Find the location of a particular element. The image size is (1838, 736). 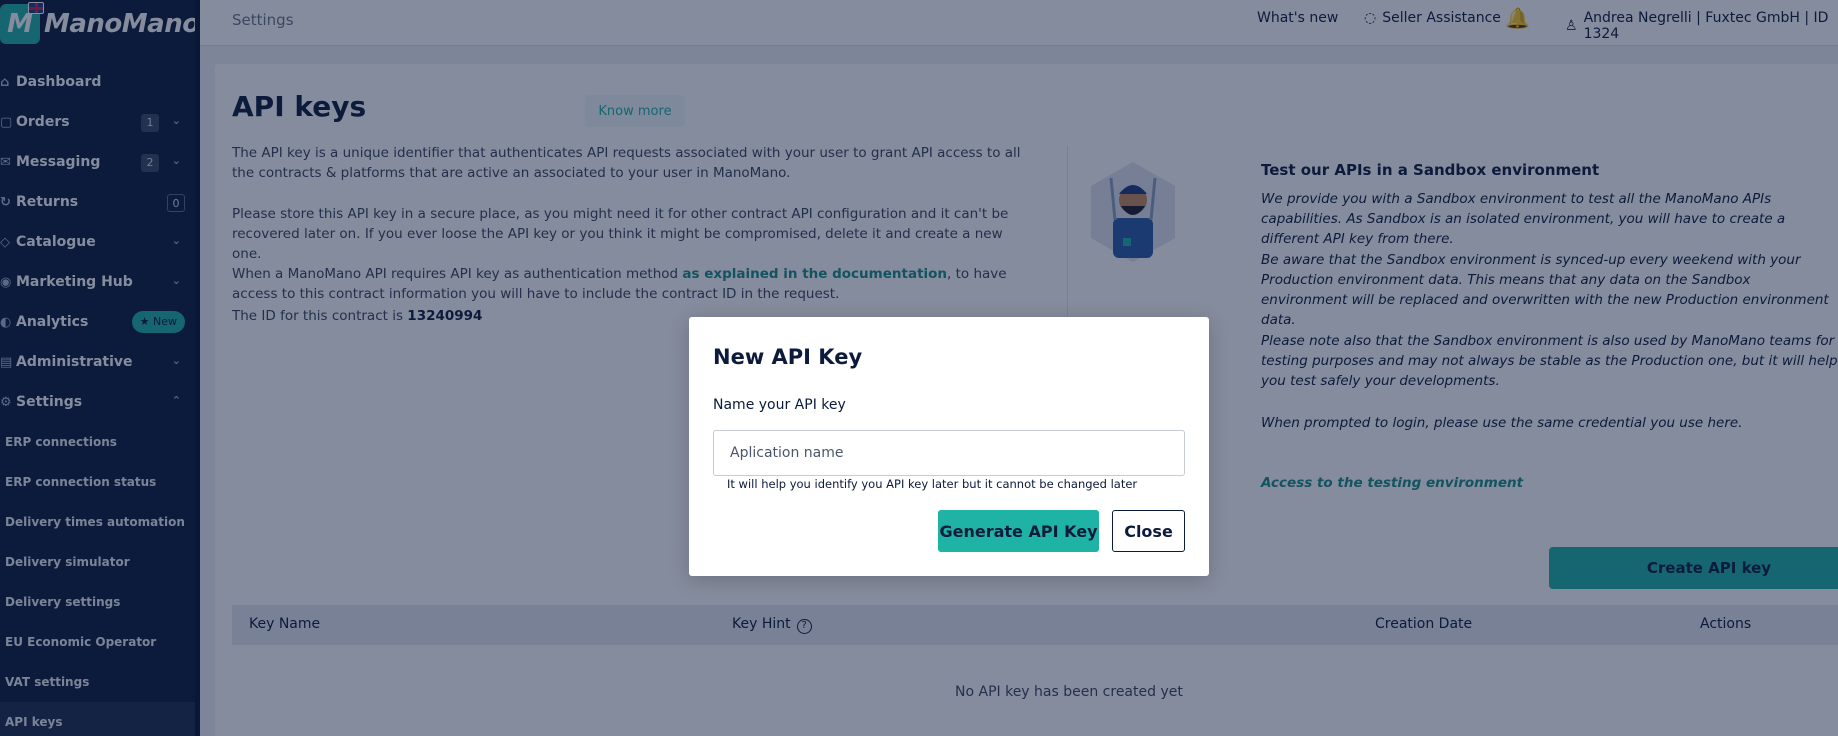

api-key-name-input is located at coordinates (949, 453).